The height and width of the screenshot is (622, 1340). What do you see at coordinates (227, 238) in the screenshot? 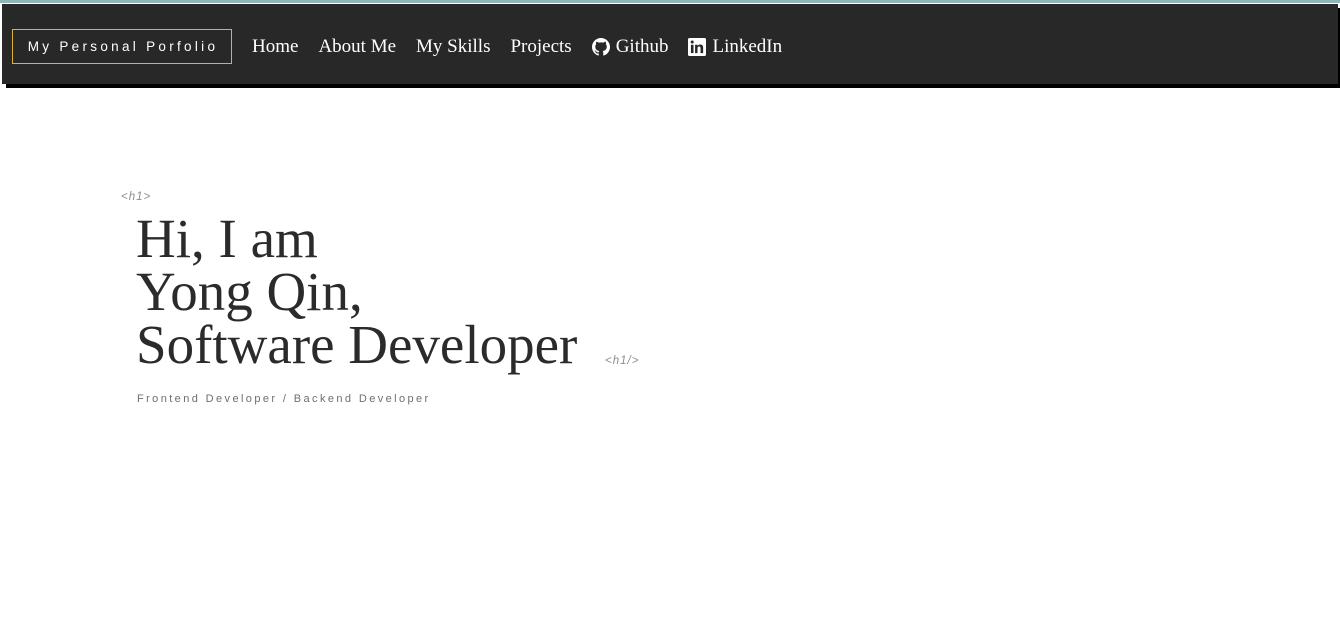
I see `headline-line-greeting: Hi, I am` at bounding box center [227, 238].